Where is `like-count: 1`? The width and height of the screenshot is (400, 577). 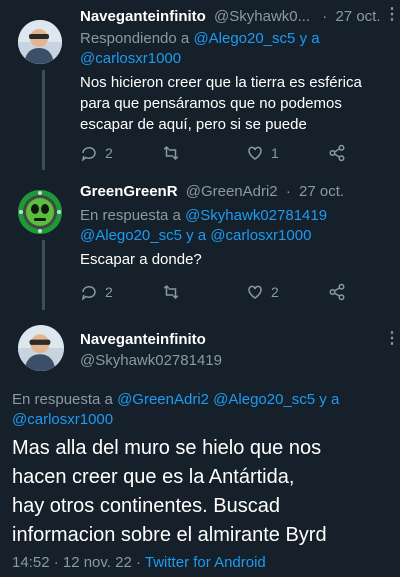 like-count: 1 is located at coordinates (275, 153).